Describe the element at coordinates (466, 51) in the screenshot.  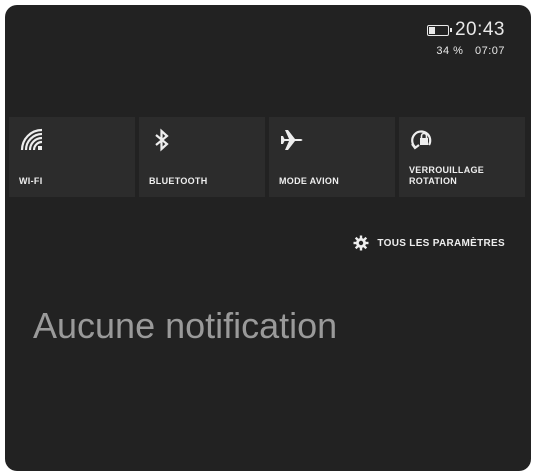
I see `status-row-bottom: 34 % 07:07` at that location.